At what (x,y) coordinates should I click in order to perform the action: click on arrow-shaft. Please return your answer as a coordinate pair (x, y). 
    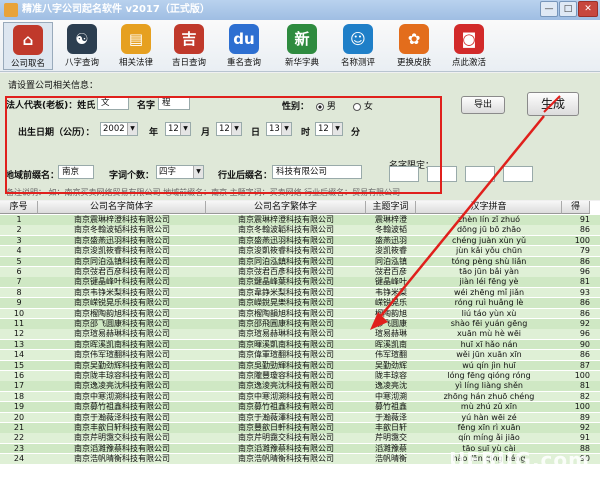
    Looking at the image, I should click on (460, 219).